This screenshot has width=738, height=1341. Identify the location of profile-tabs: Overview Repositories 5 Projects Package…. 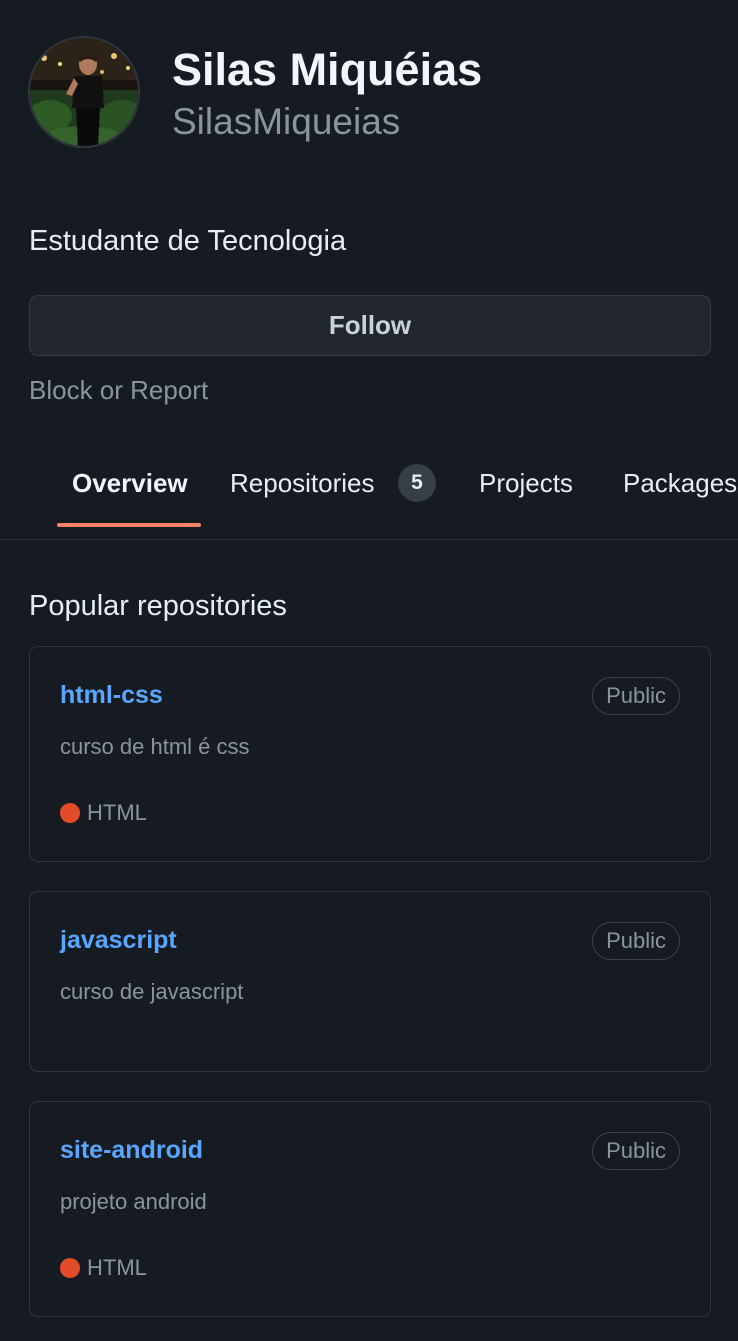
(369, 490).